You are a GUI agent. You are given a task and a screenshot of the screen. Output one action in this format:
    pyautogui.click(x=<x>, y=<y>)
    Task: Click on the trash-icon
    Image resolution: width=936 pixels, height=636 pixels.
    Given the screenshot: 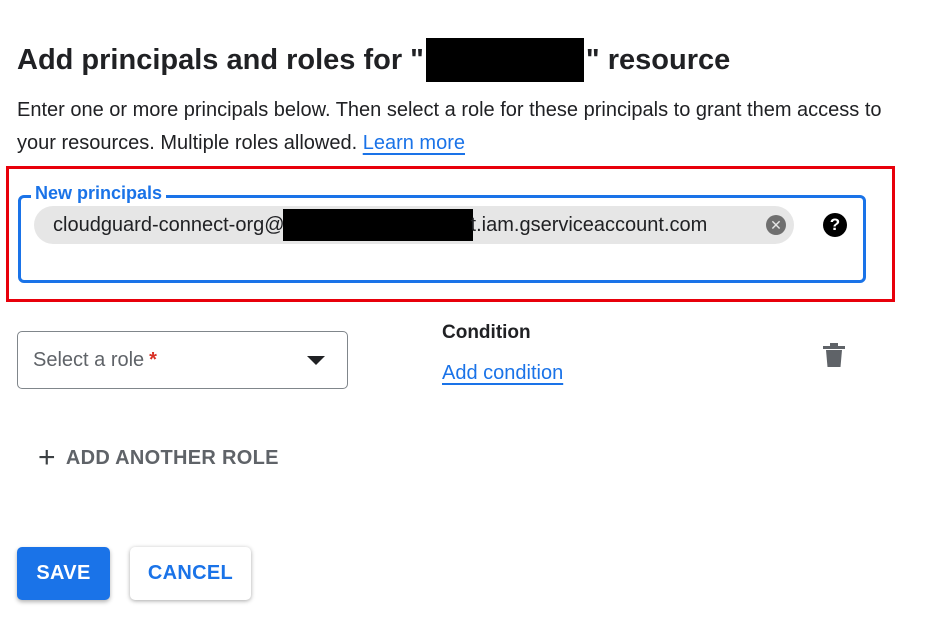 What is the action you would take?
    pyautogui.click(x=834, y=355)
    